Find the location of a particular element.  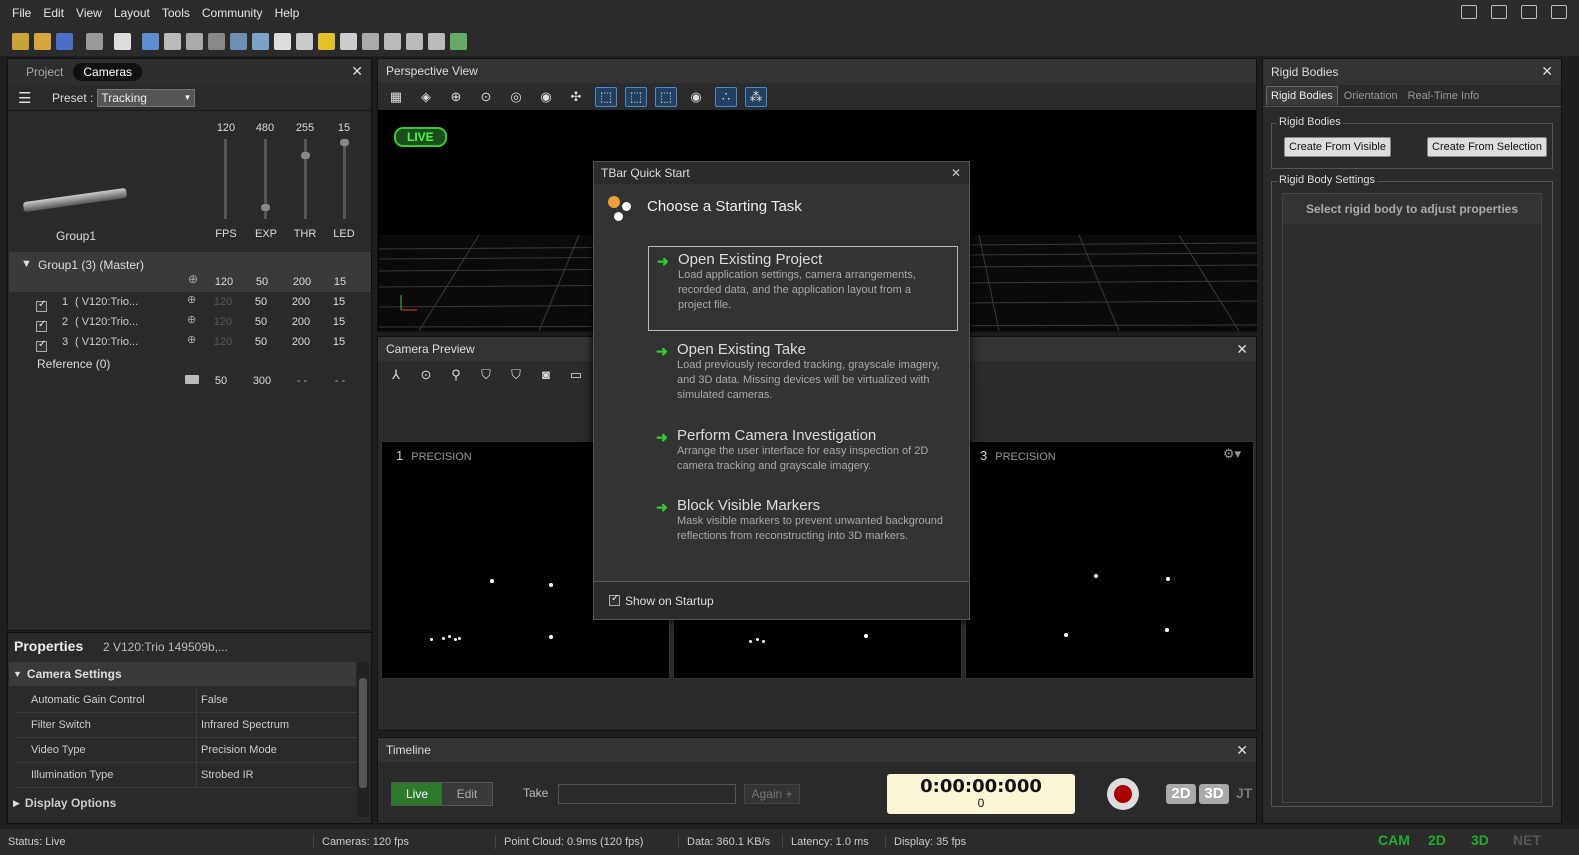

grid-icon: ▦ is located at coordinates (396, 97).